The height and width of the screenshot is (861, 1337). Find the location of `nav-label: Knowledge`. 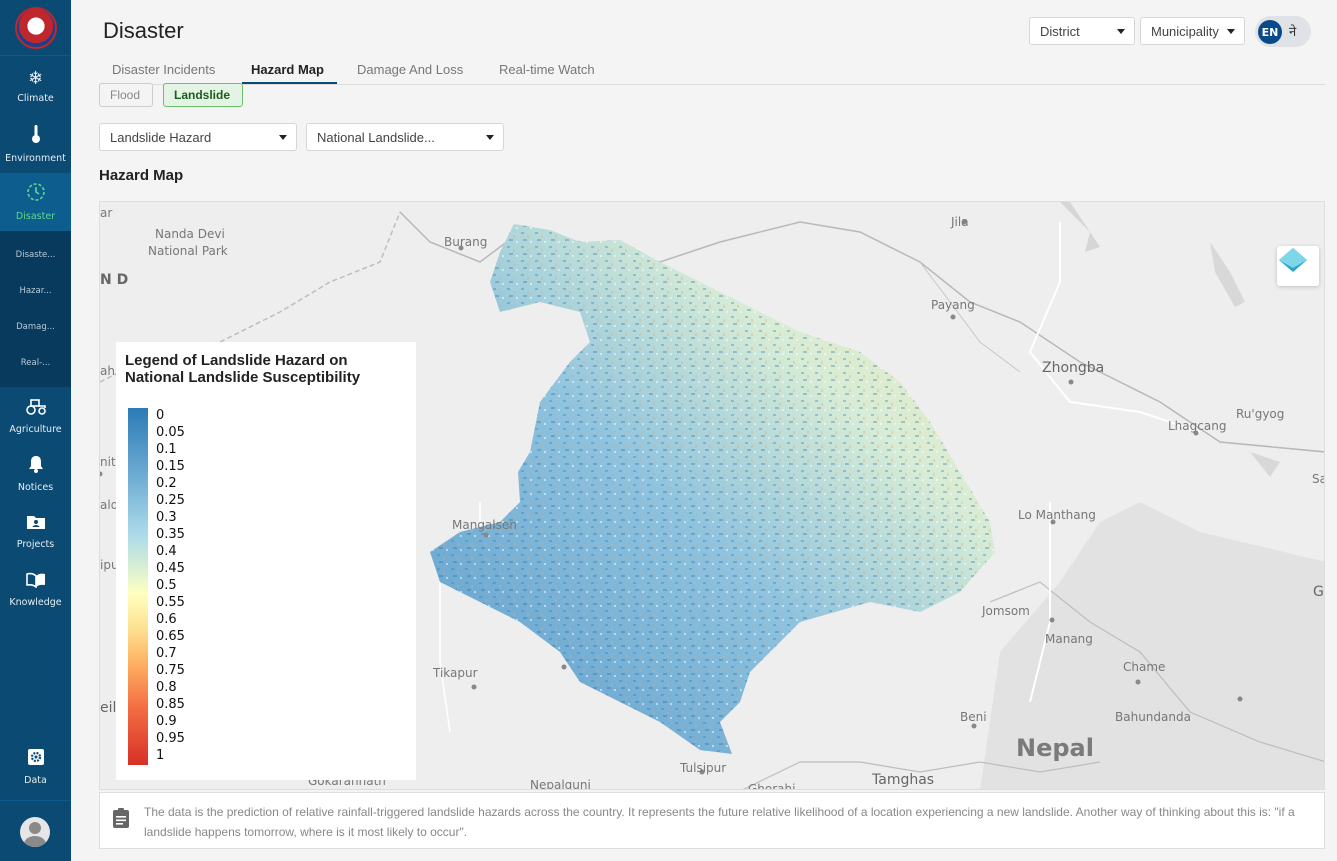

nav-label: Knowledge is located at coordinates (35, 602).